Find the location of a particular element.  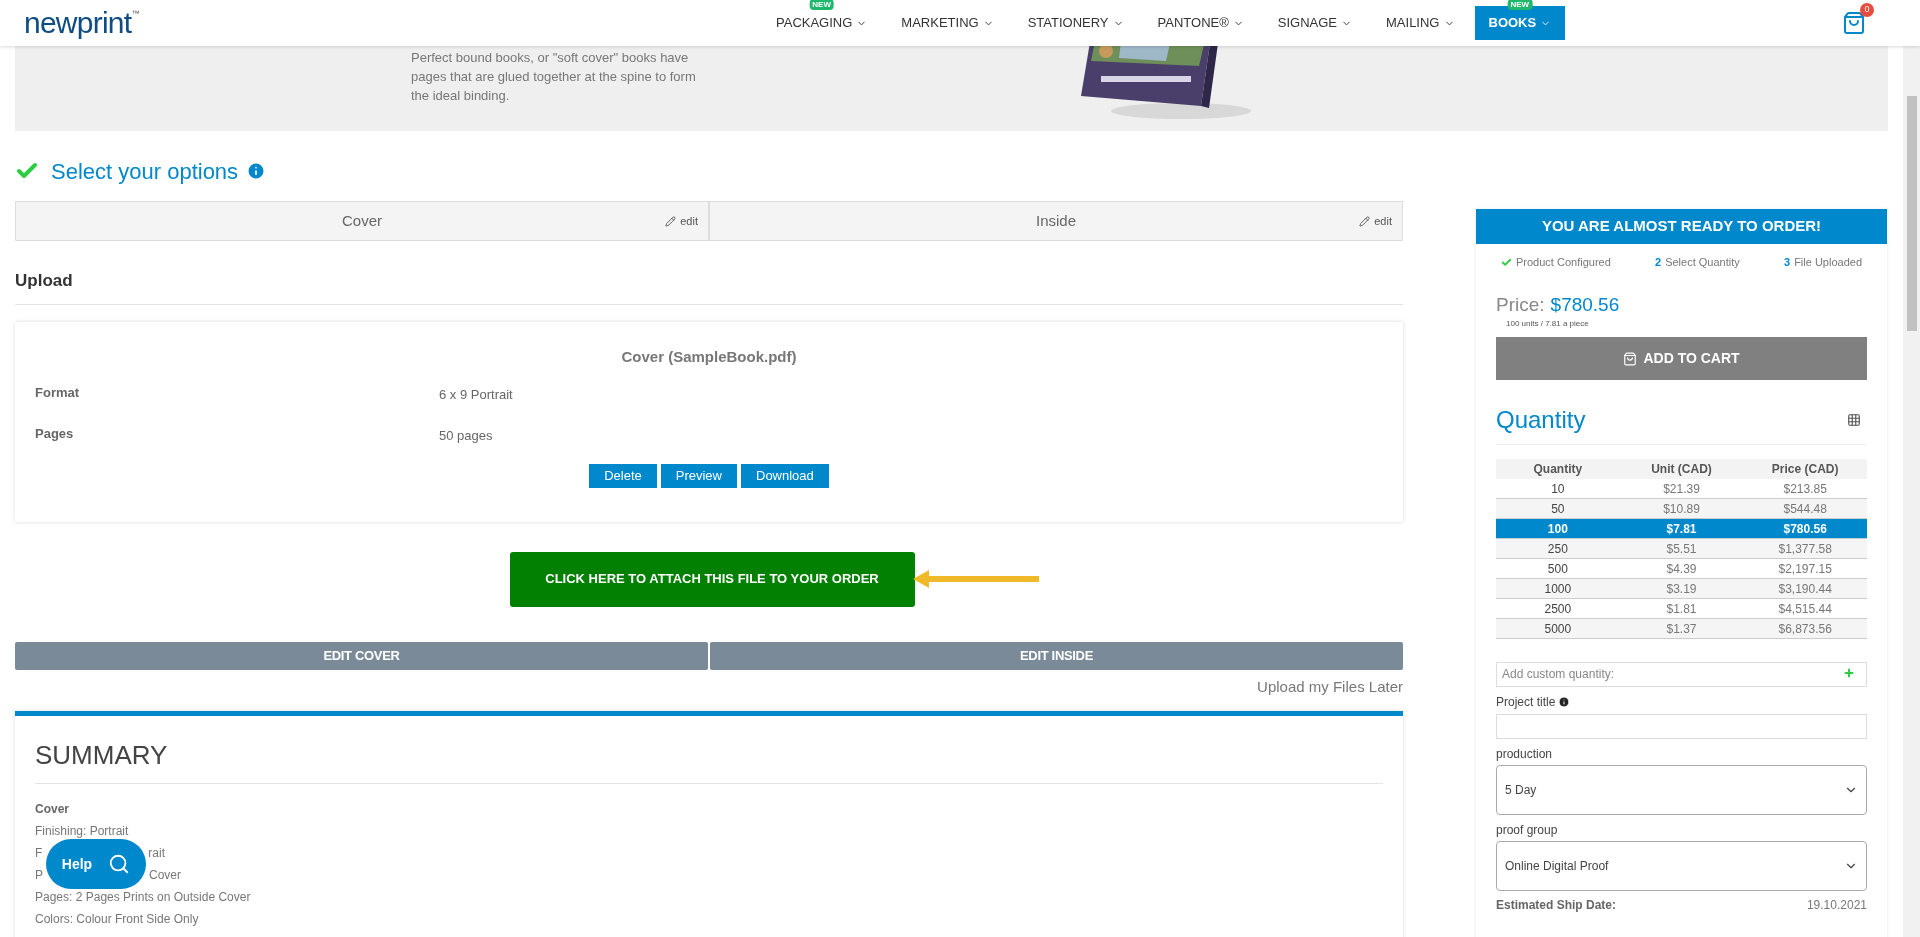

summary-heading: Cover is located at coordinates (52, 809).